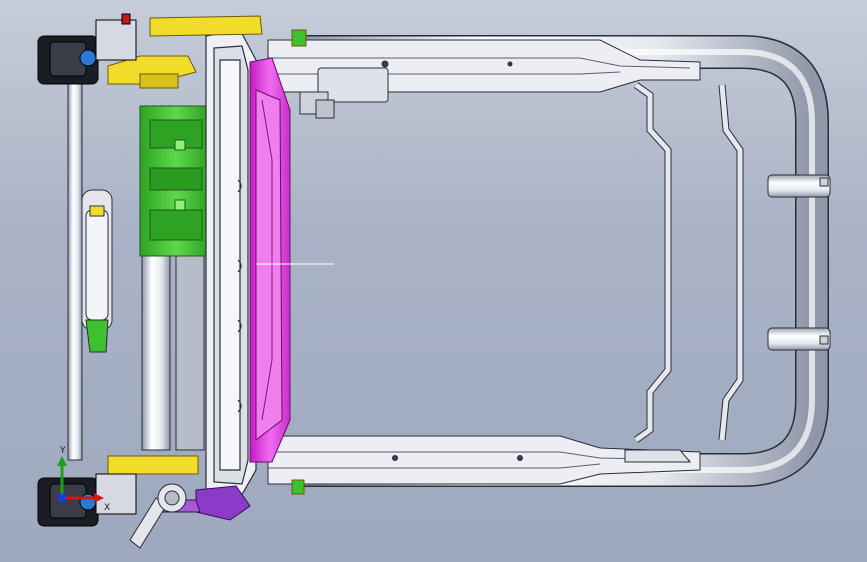 Image resolution: width=867 pixels, height=562 pixels. I want to click on triad-x-label: X, so click(107, 508).